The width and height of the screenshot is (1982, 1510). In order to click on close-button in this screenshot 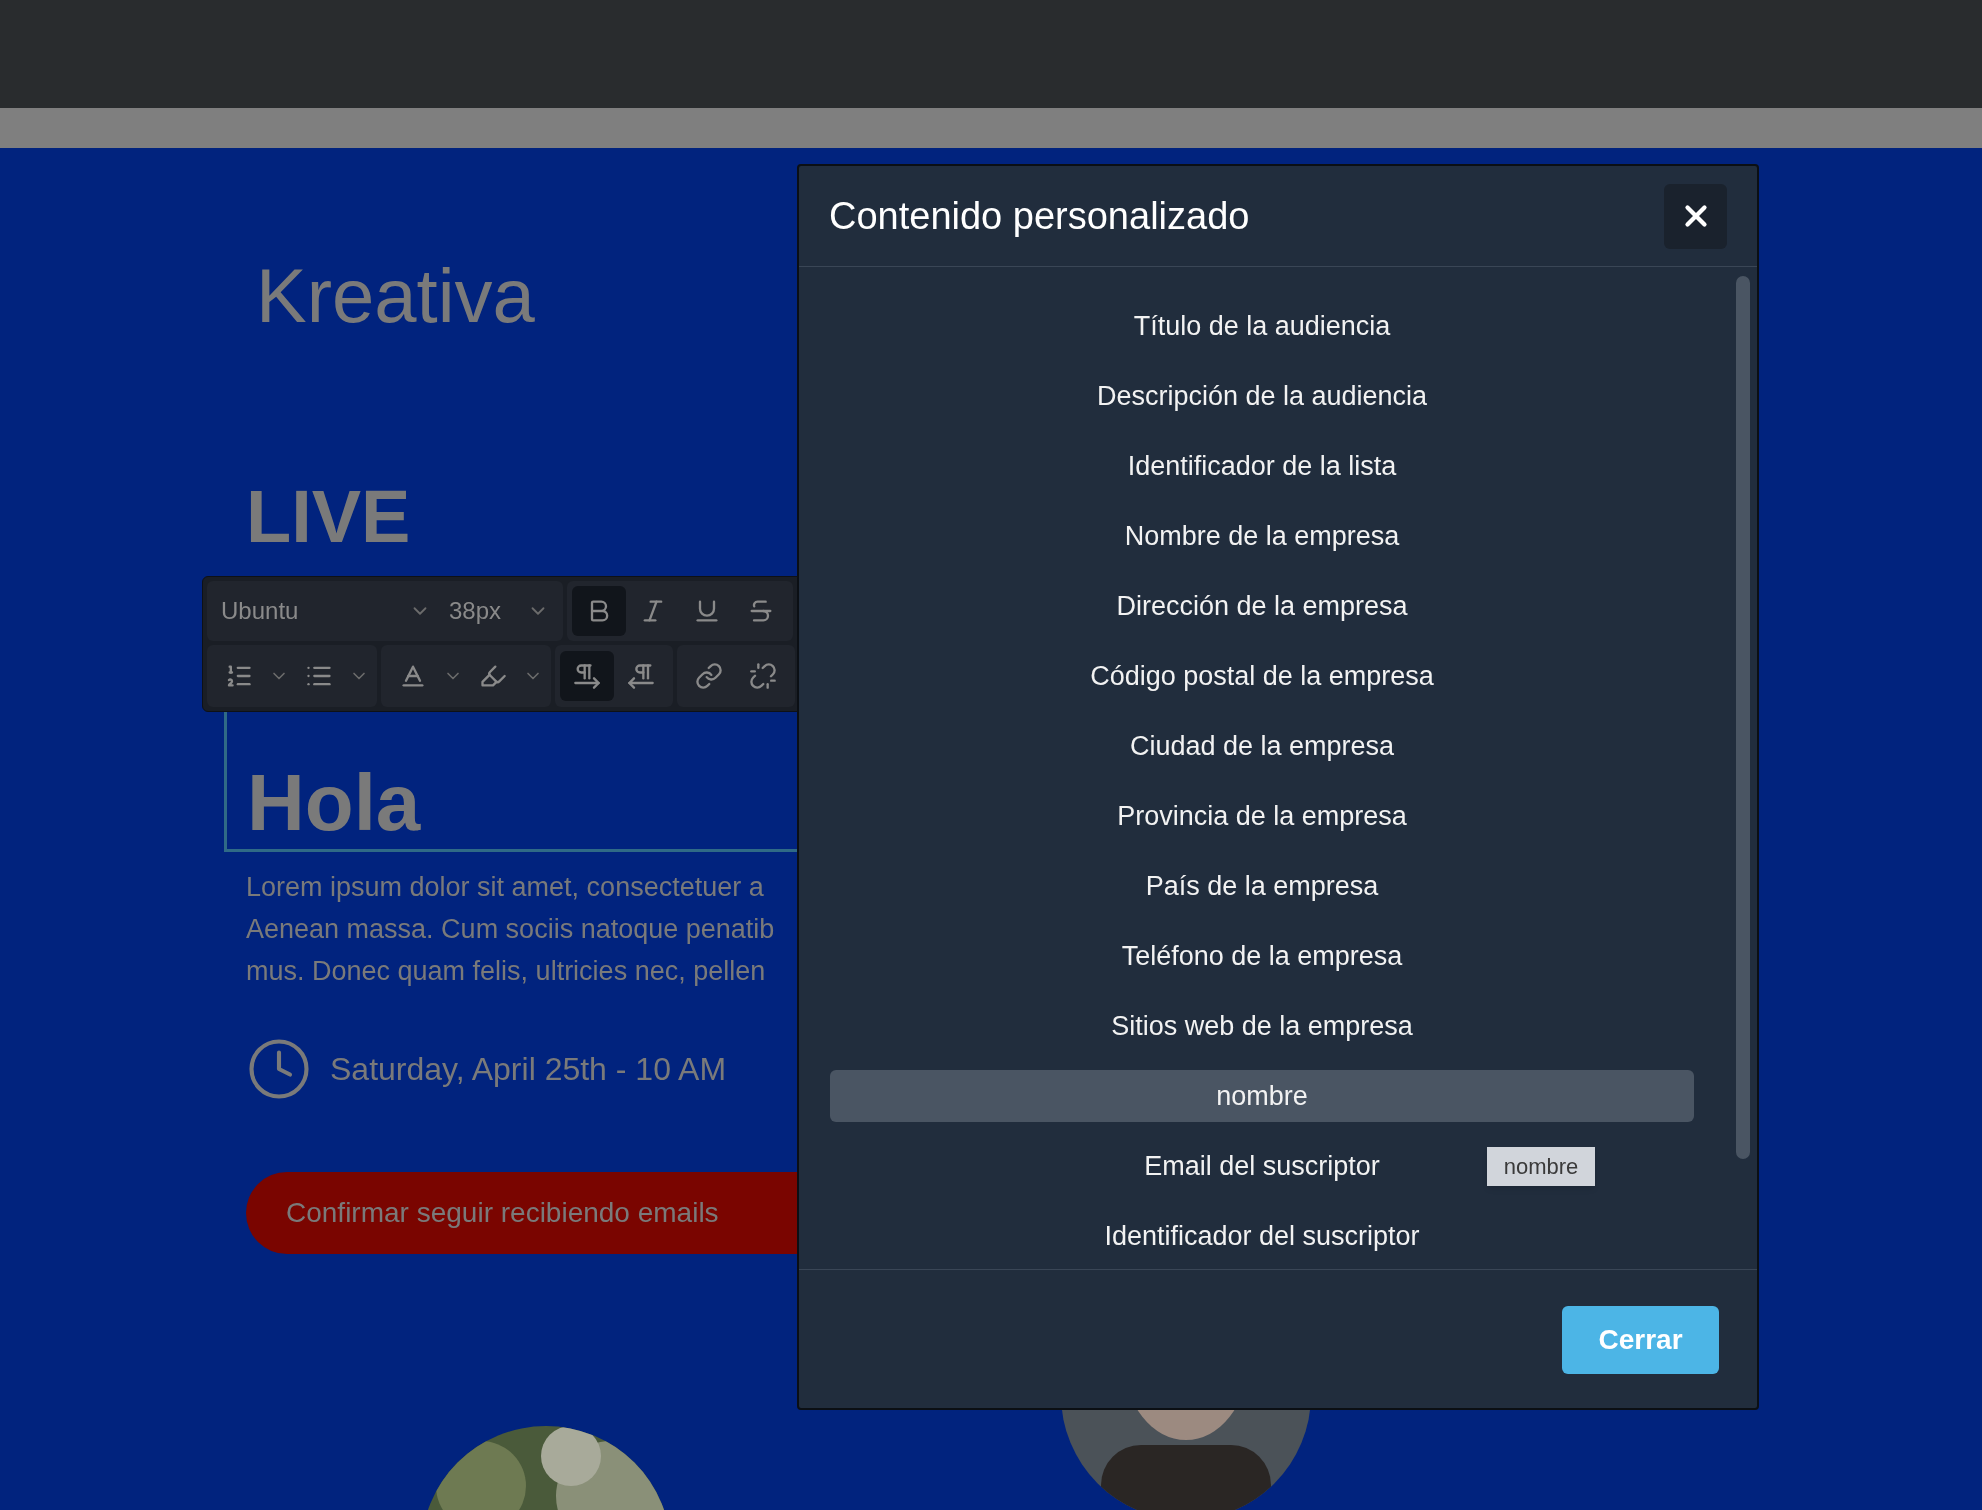, I will do `click(1695, 216)`.